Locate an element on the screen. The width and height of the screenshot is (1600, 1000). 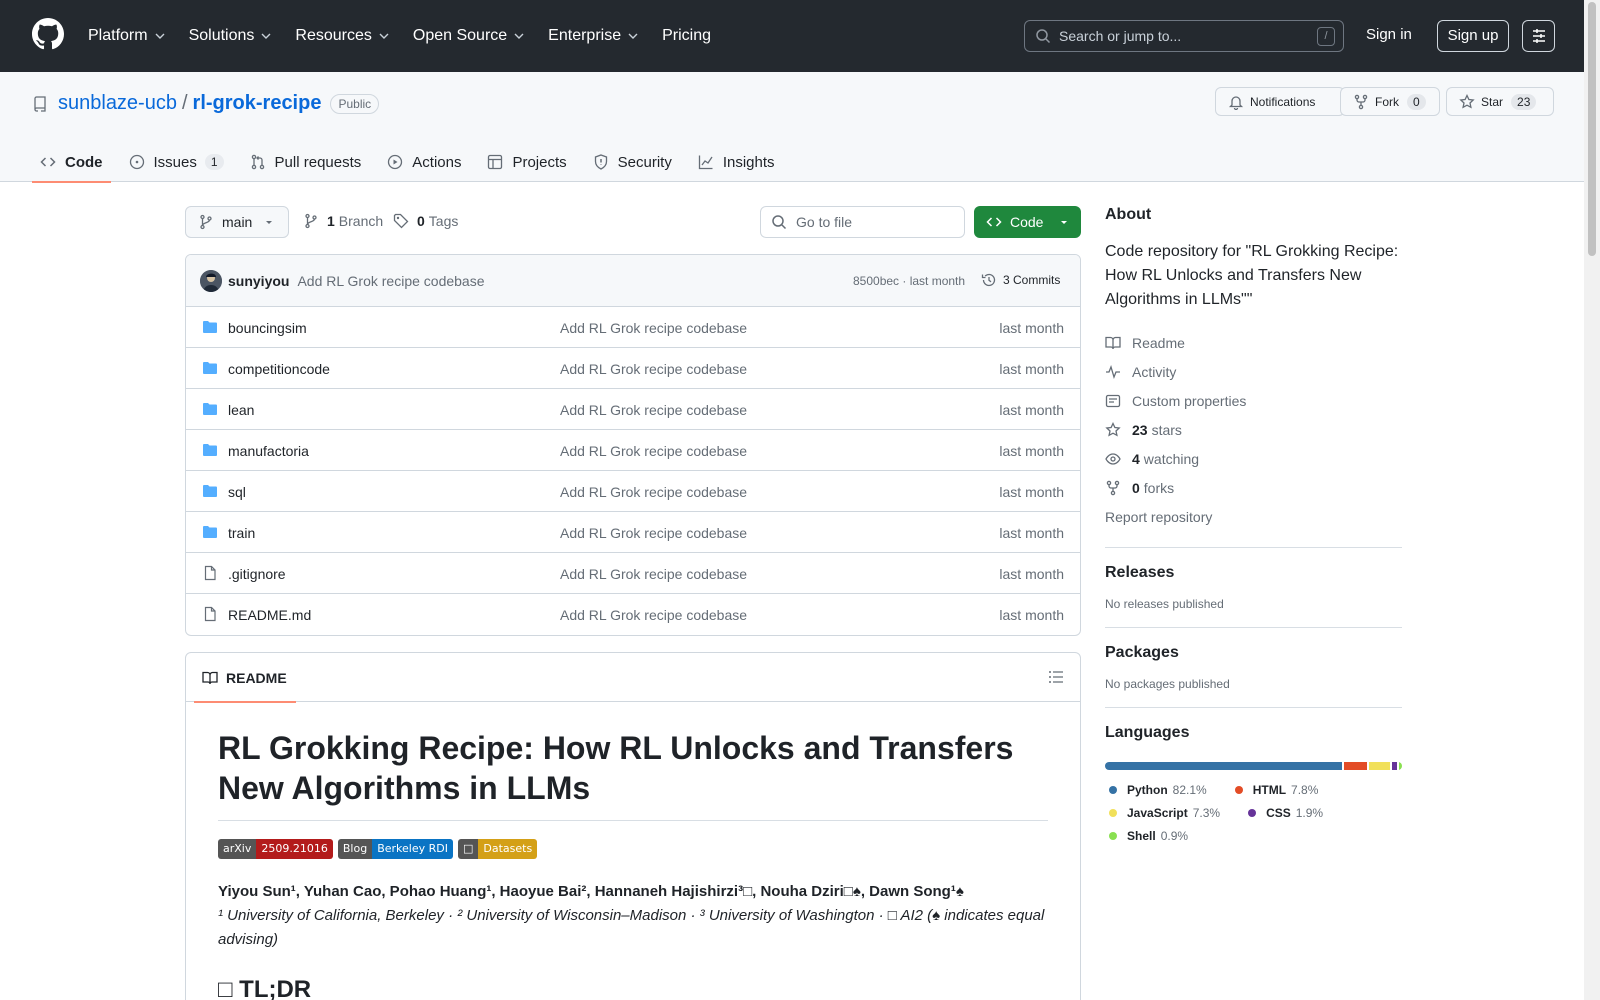
readme-link: Readme is located at coordinates (1253, 342).